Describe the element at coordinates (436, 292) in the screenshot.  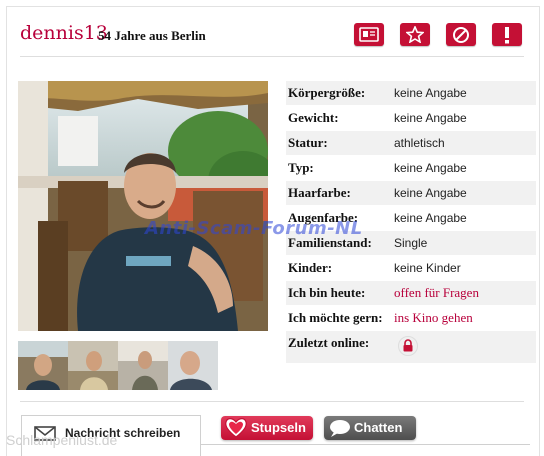
I see `detail-value: offen für Fragen` at that location.